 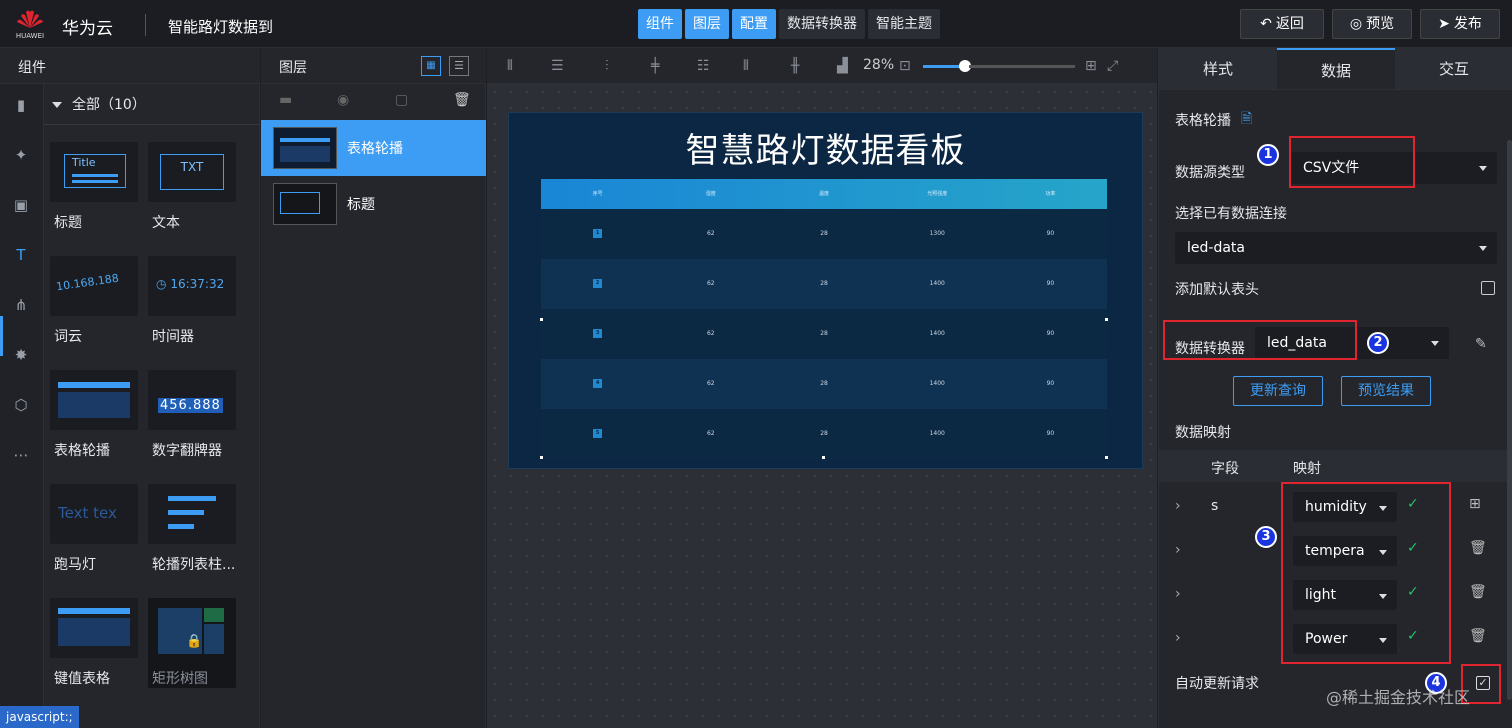 What do you see at coordinates (1509, 420) in the screenshot?
I see `scrollbar` at bounding box center [1509, 420].